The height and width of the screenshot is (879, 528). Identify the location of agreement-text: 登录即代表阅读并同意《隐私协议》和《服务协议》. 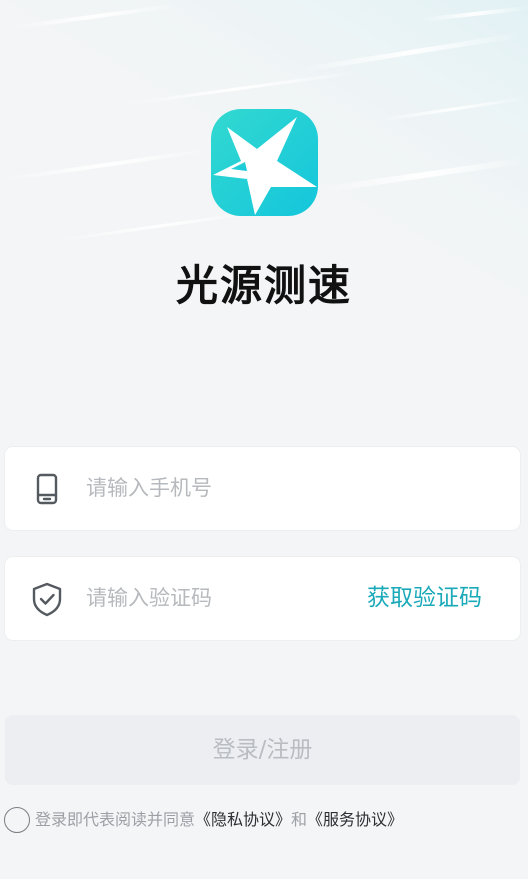
(219, 820).